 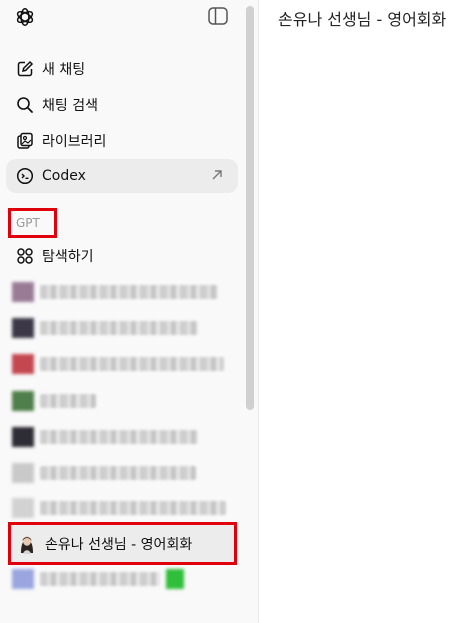 What do you see at coordinates (122, 105) in the screenshot?
I see `search-chats-button: 채팅 검색` at bounding box center [122, 105].